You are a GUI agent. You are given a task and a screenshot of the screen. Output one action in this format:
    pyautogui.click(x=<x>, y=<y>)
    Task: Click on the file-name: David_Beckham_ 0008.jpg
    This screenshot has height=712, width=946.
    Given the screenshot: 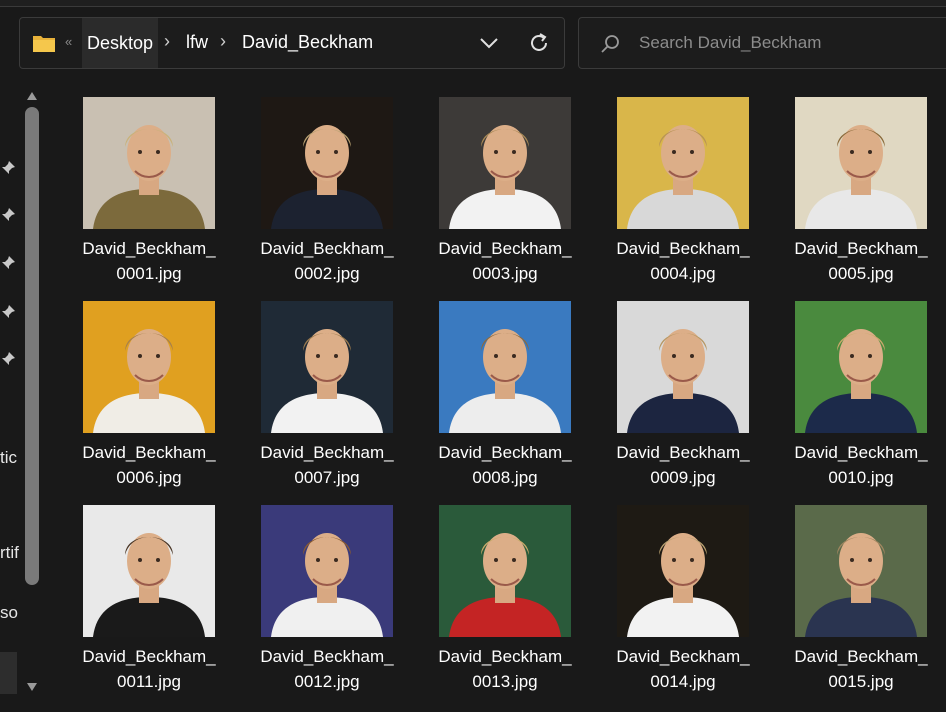 What is the action you would take?
    pyautogui.click(x=505, y=465)
    